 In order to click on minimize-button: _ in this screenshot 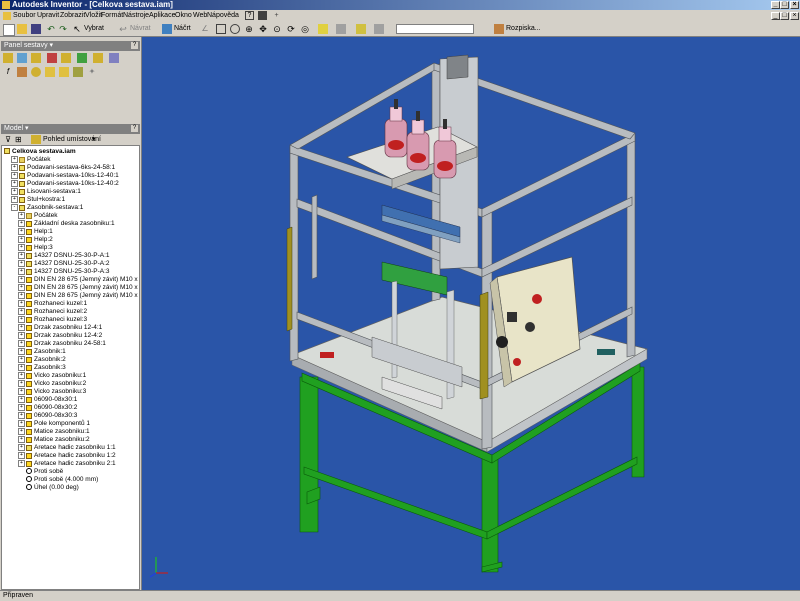, I will do `click(775, 5)`.